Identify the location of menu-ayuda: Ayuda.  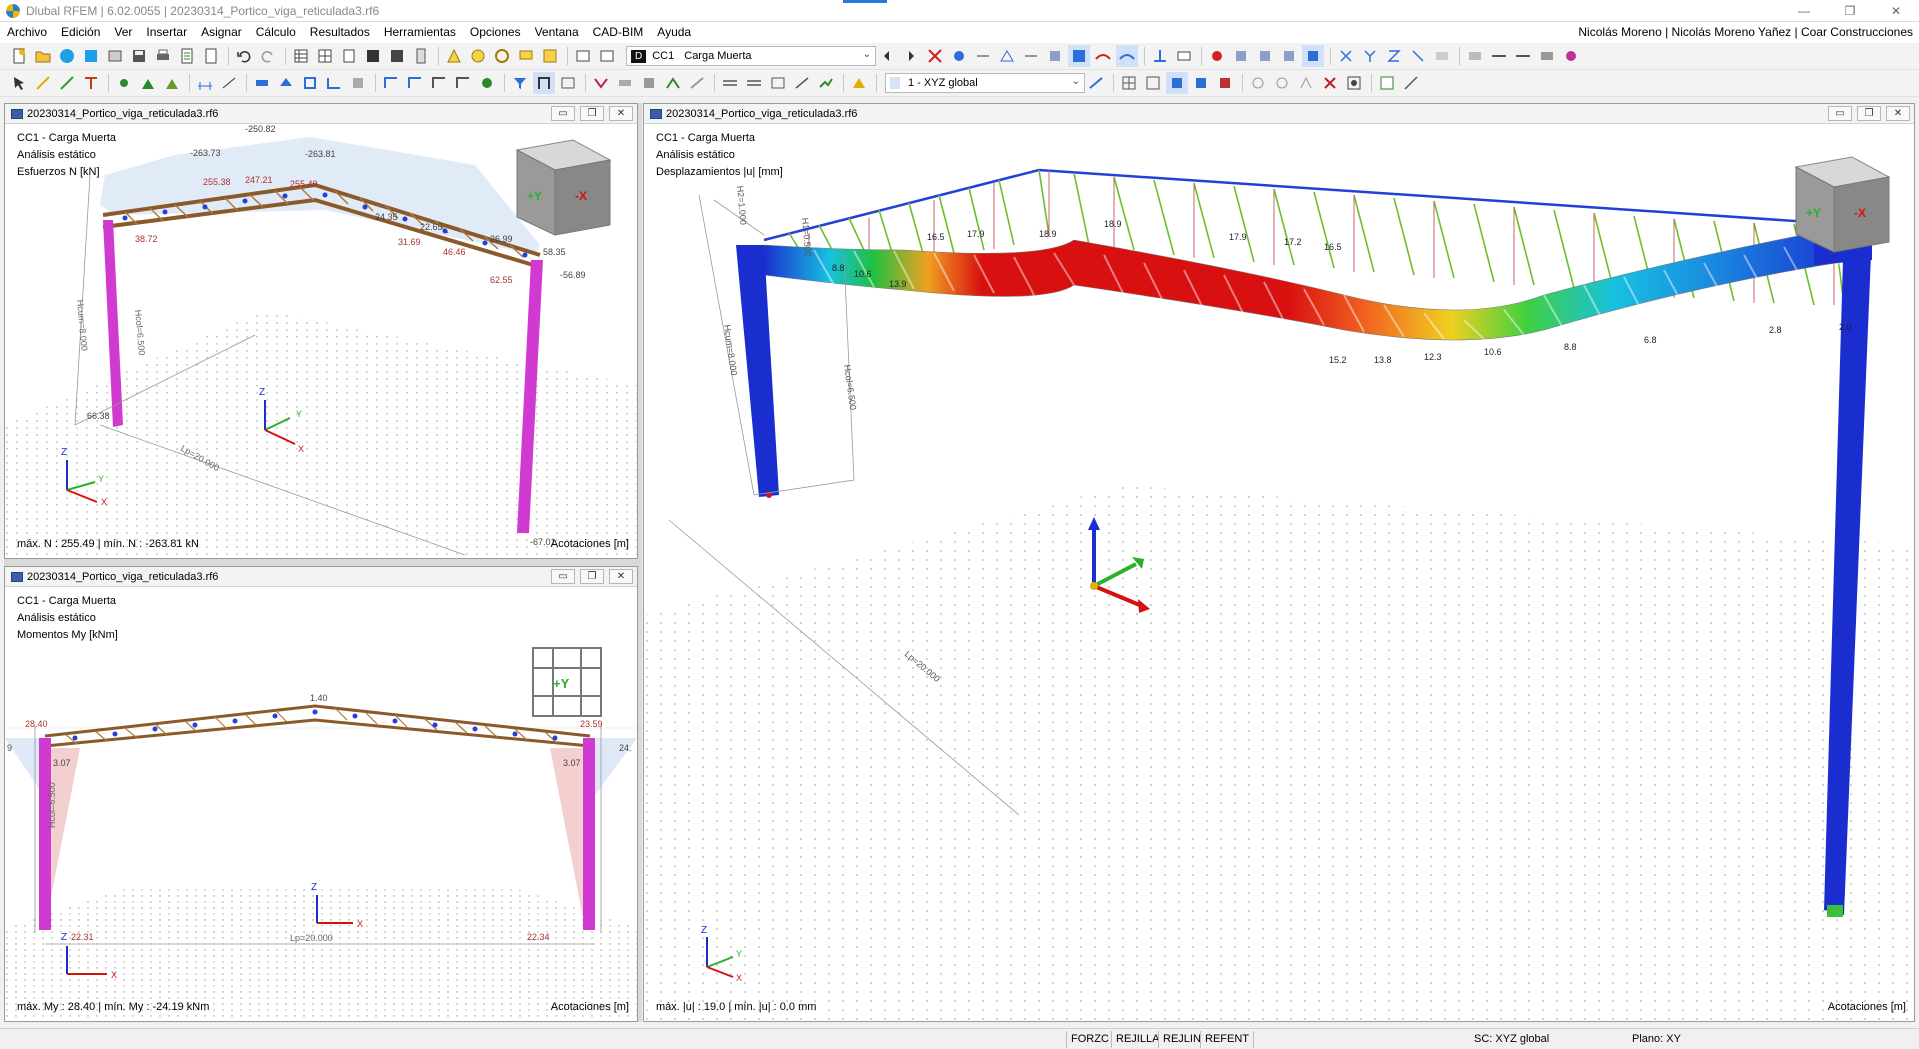
(674, 32).